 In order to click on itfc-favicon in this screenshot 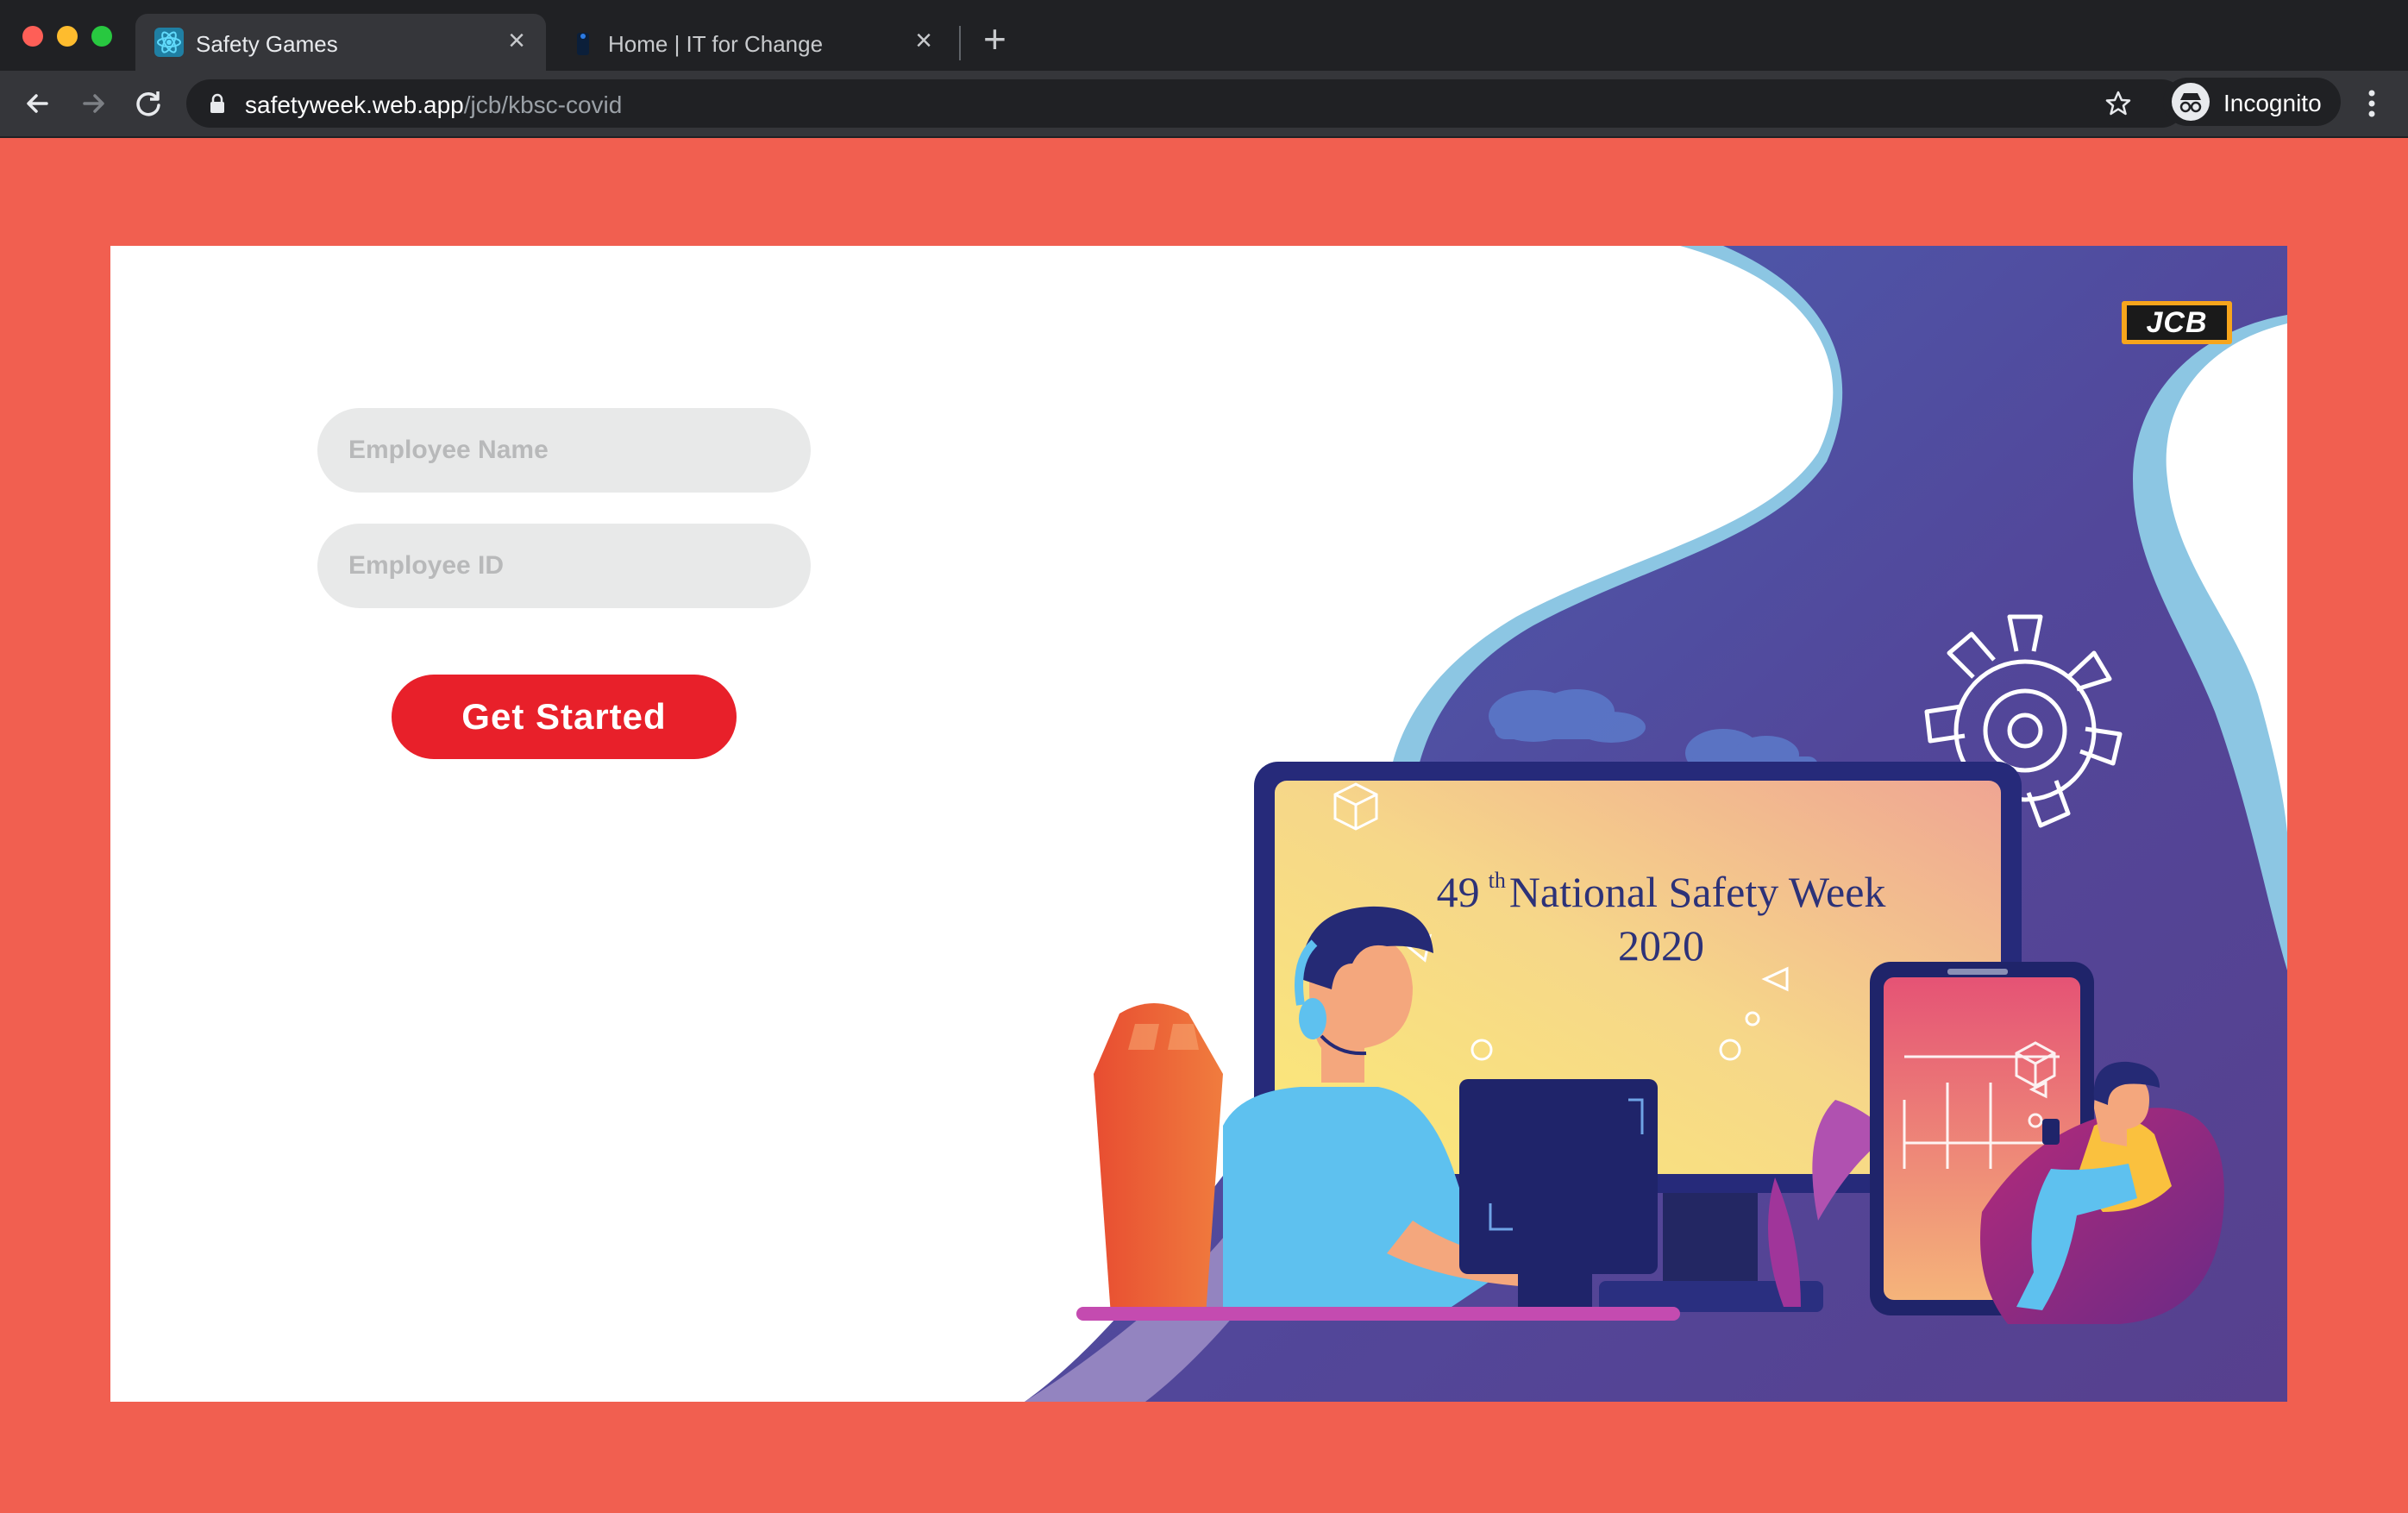, I will do `click(583, 44)`.